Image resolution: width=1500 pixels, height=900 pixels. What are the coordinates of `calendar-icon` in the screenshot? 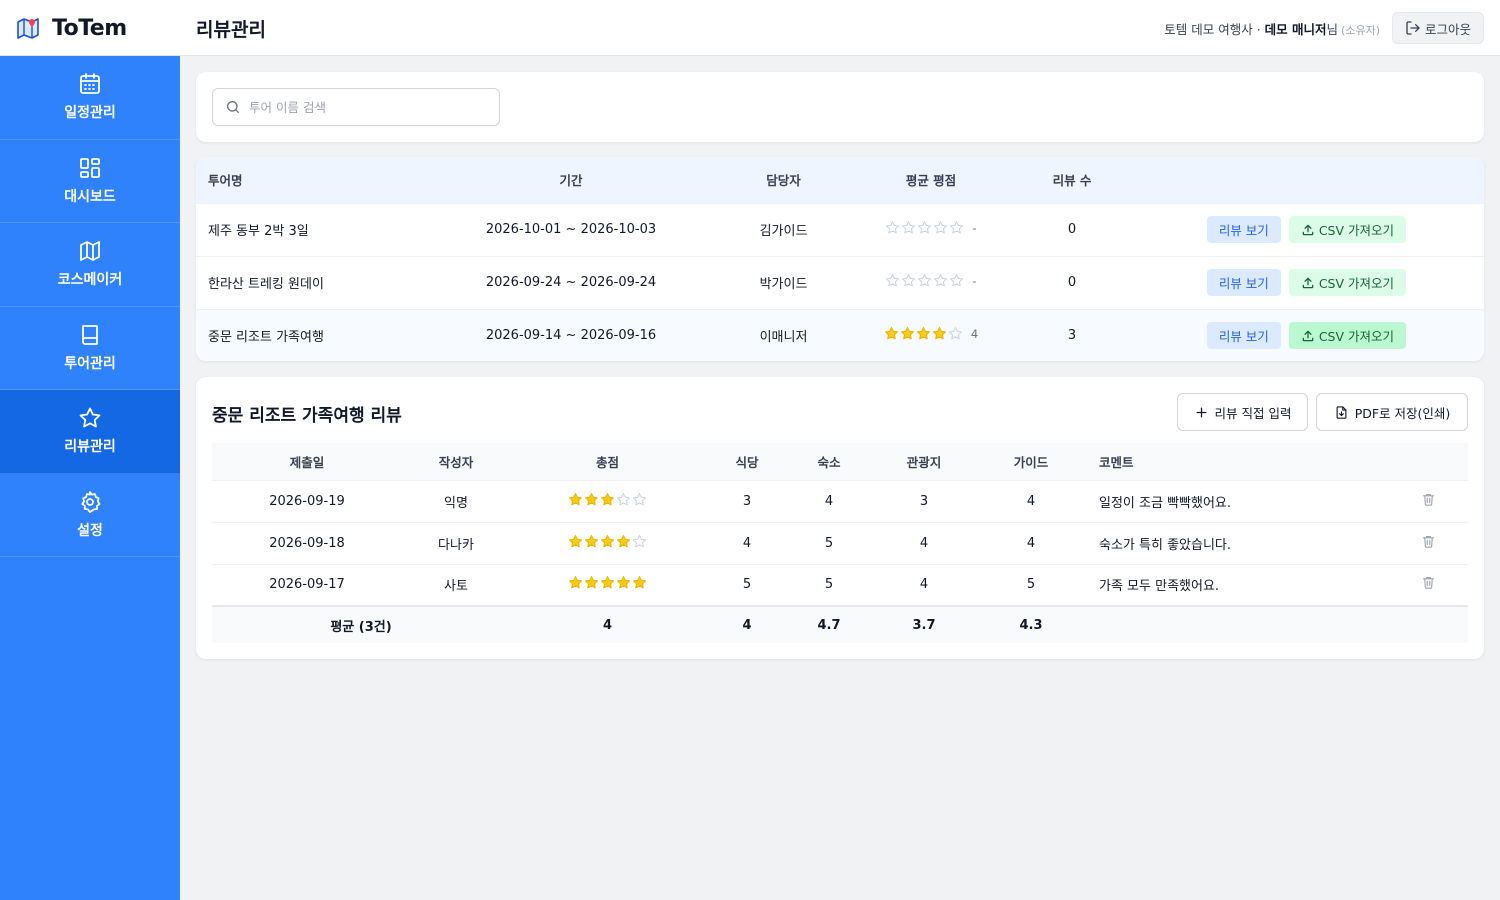 It's located at (90, 84).